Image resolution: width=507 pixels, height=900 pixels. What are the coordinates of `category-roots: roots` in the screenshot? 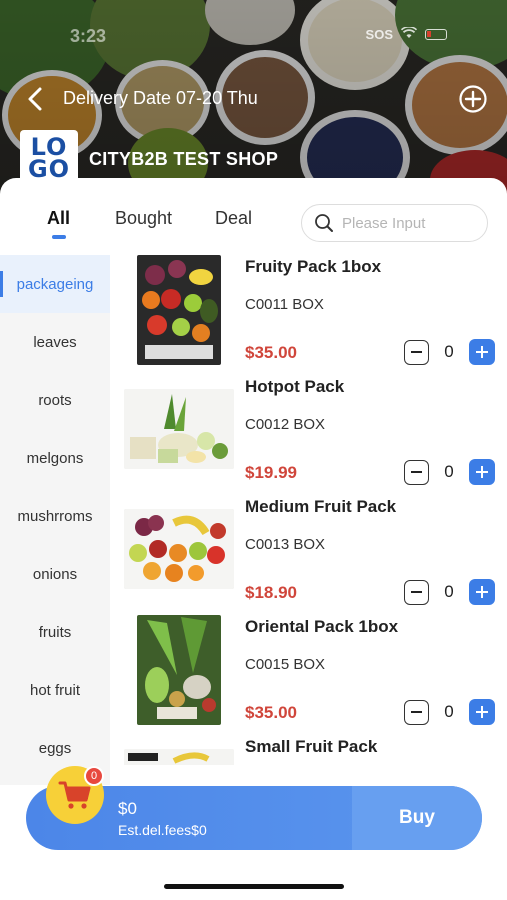 It's located at (55, 400).